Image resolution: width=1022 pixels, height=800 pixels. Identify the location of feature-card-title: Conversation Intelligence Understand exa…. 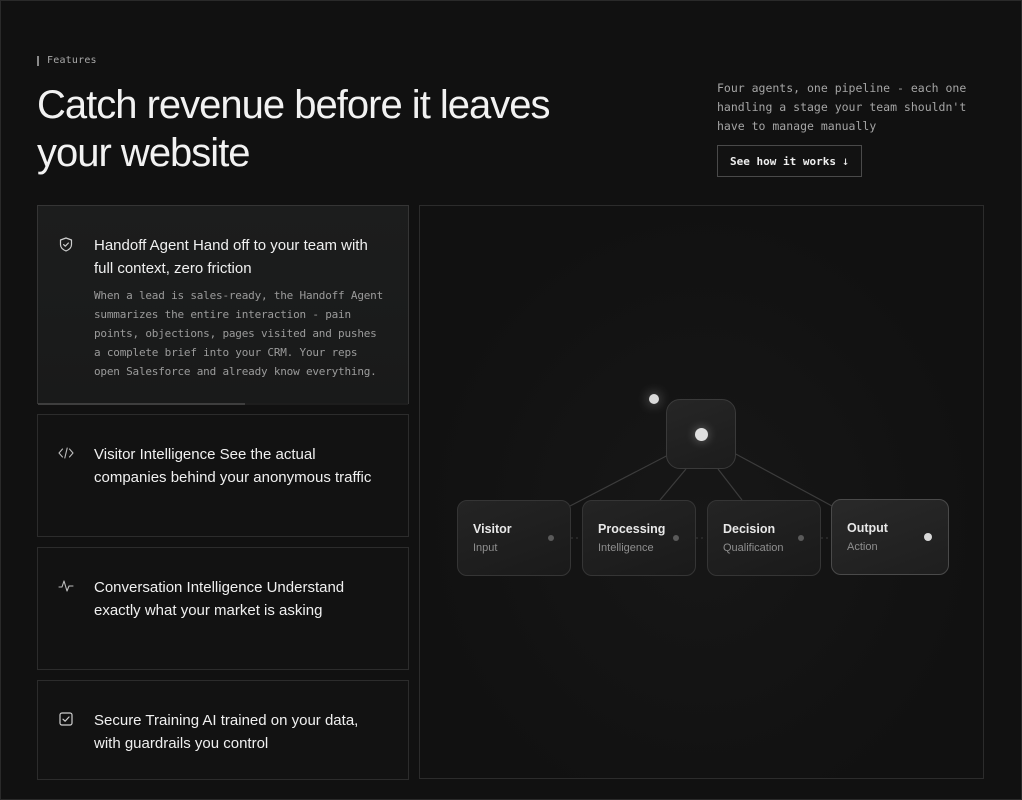
(219, 599).